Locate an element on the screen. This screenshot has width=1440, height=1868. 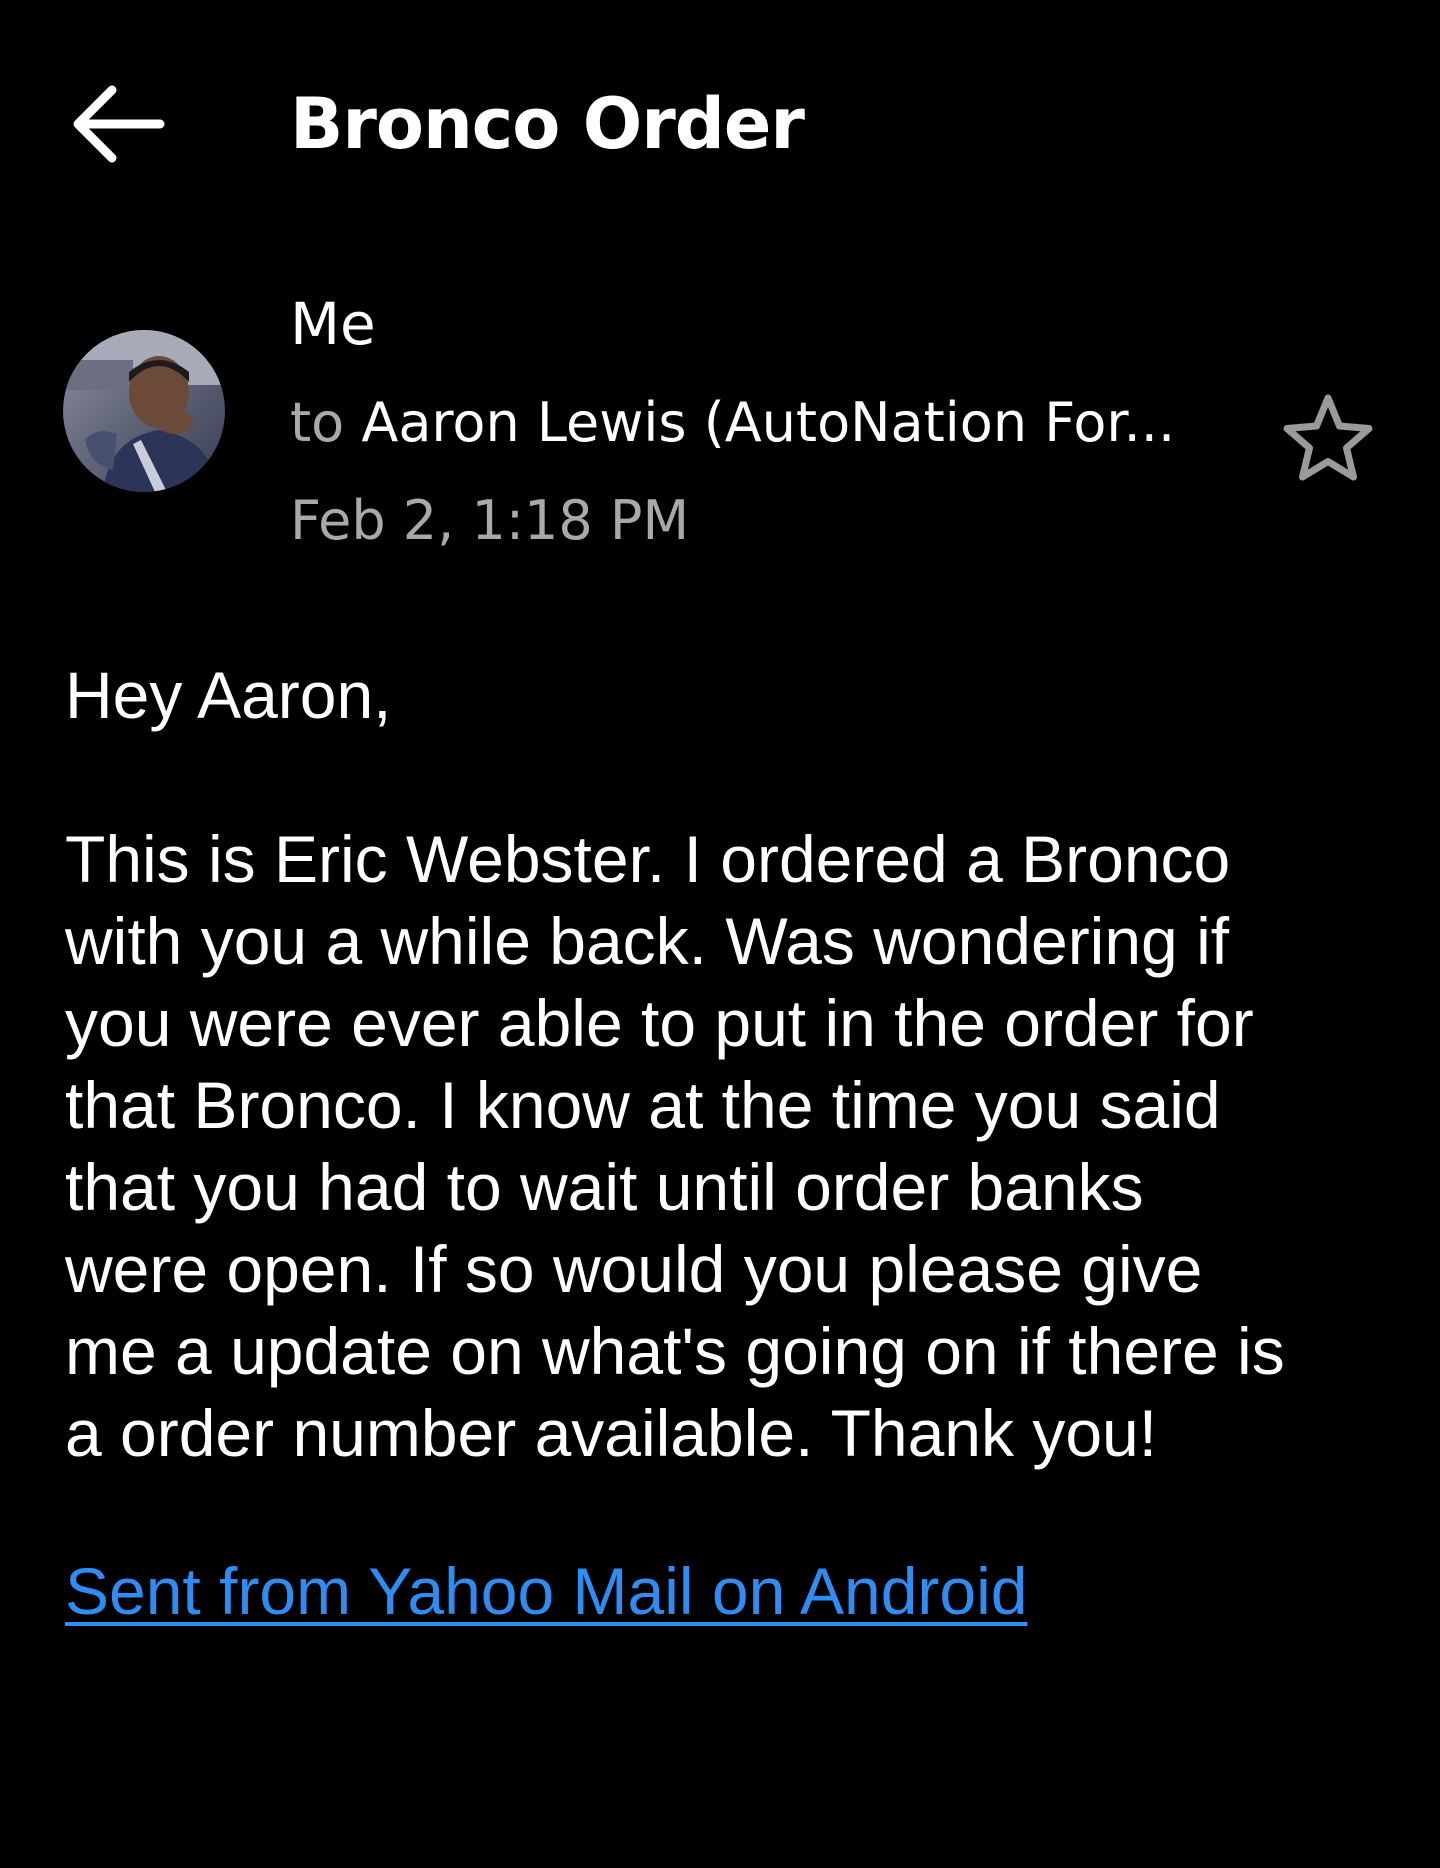
email-subject: Bronco Order is located at coordinates (547, 124).